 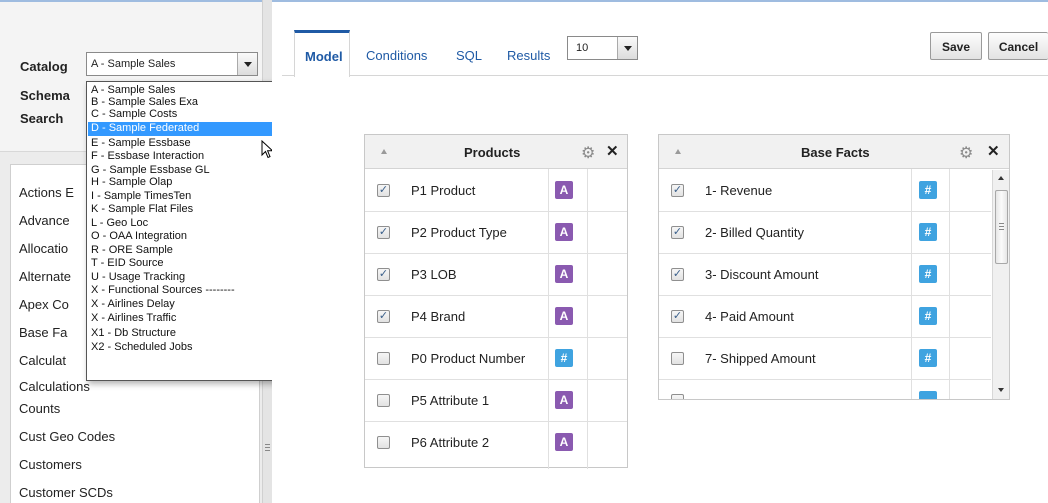 What do you see at coordinates (42, 360) in the screenshot?
I see `list-item: Calculat` at bounding box center [42, 360].